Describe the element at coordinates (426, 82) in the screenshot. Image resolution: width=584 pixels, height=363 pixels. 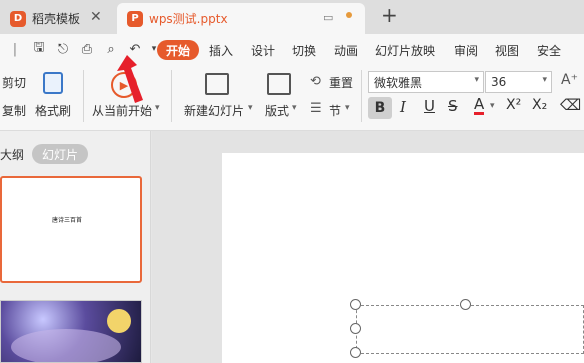
I see `font-name-select: 微软雅黑 ▾` at that location.